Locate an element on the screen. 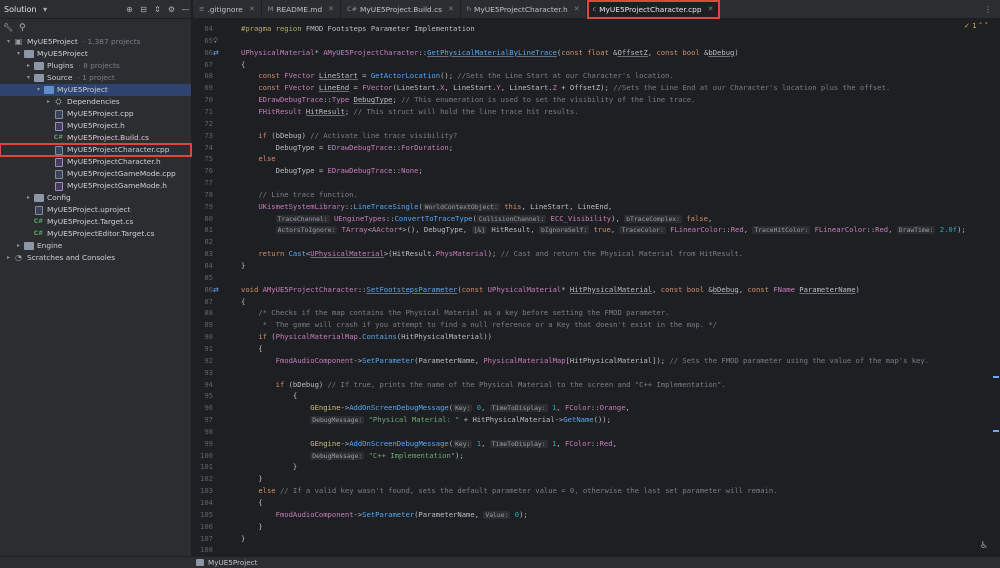 The image size is (1000, 568). solution-title: Solution is located at coordinates (20, 9).